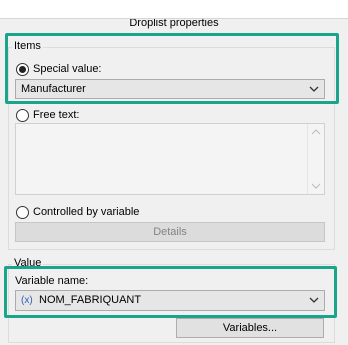 The width and height of the screenshot is (348, 345). Describe the element at coordinates (86, 212) in the screenshot. I see `controlled-by-variable-label: Controlled by variable` at that location.